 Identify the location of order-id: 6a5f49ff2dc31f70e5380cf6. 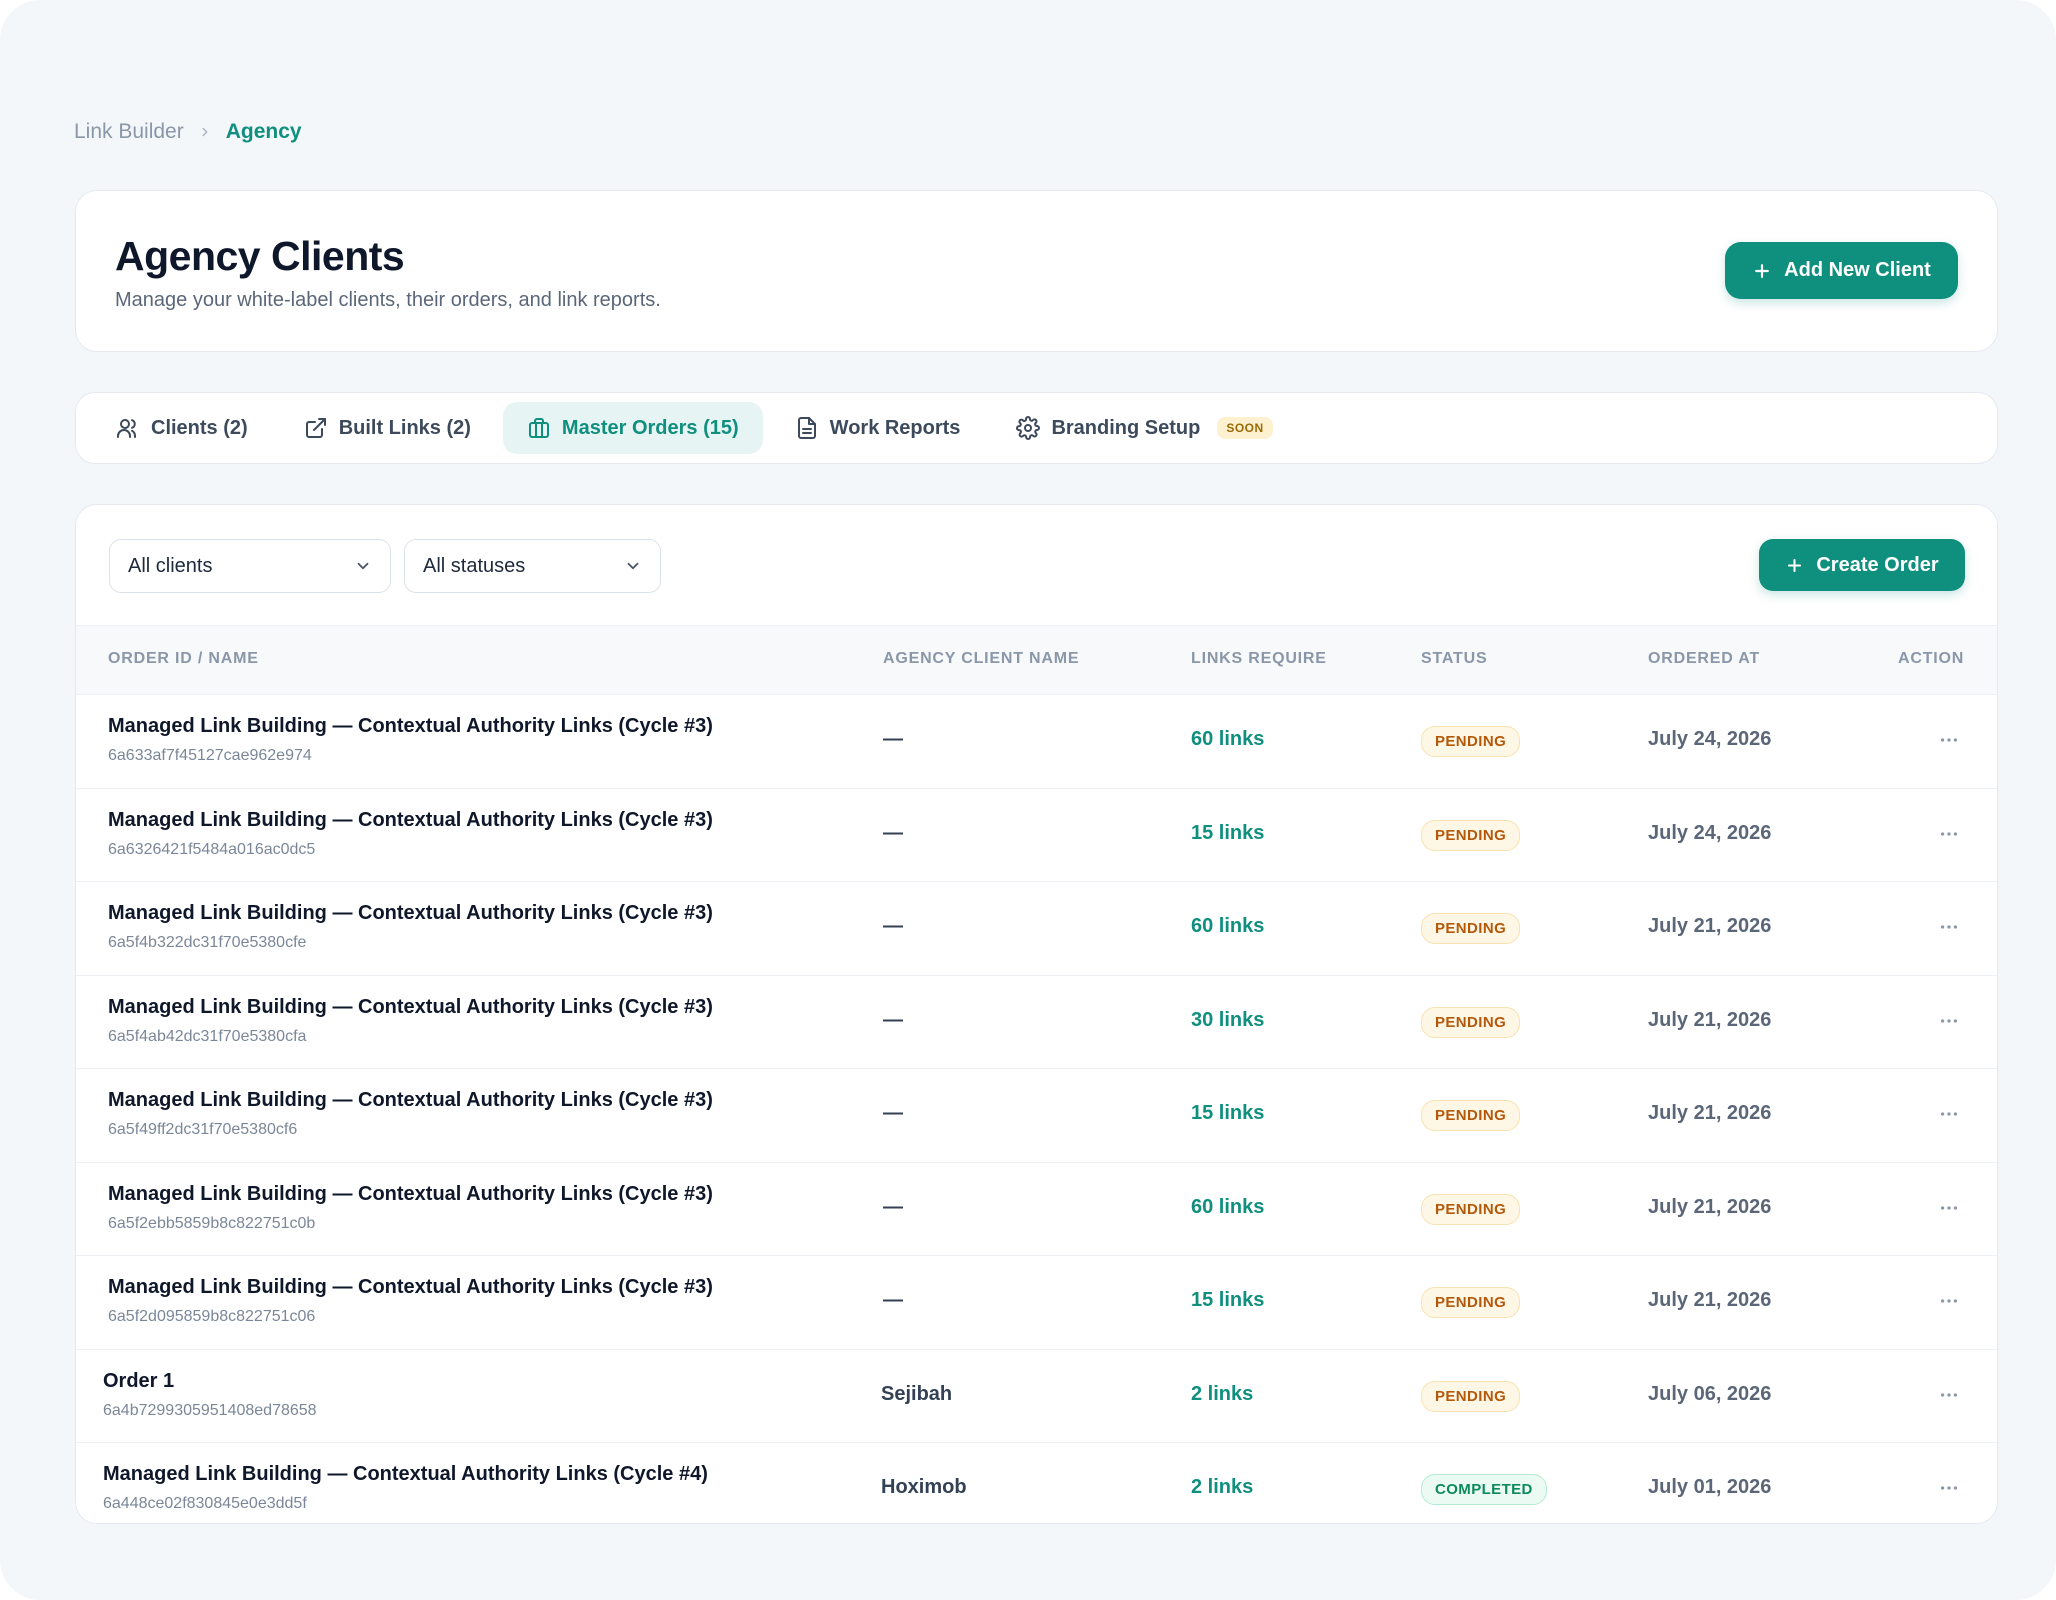
(203, 1129).